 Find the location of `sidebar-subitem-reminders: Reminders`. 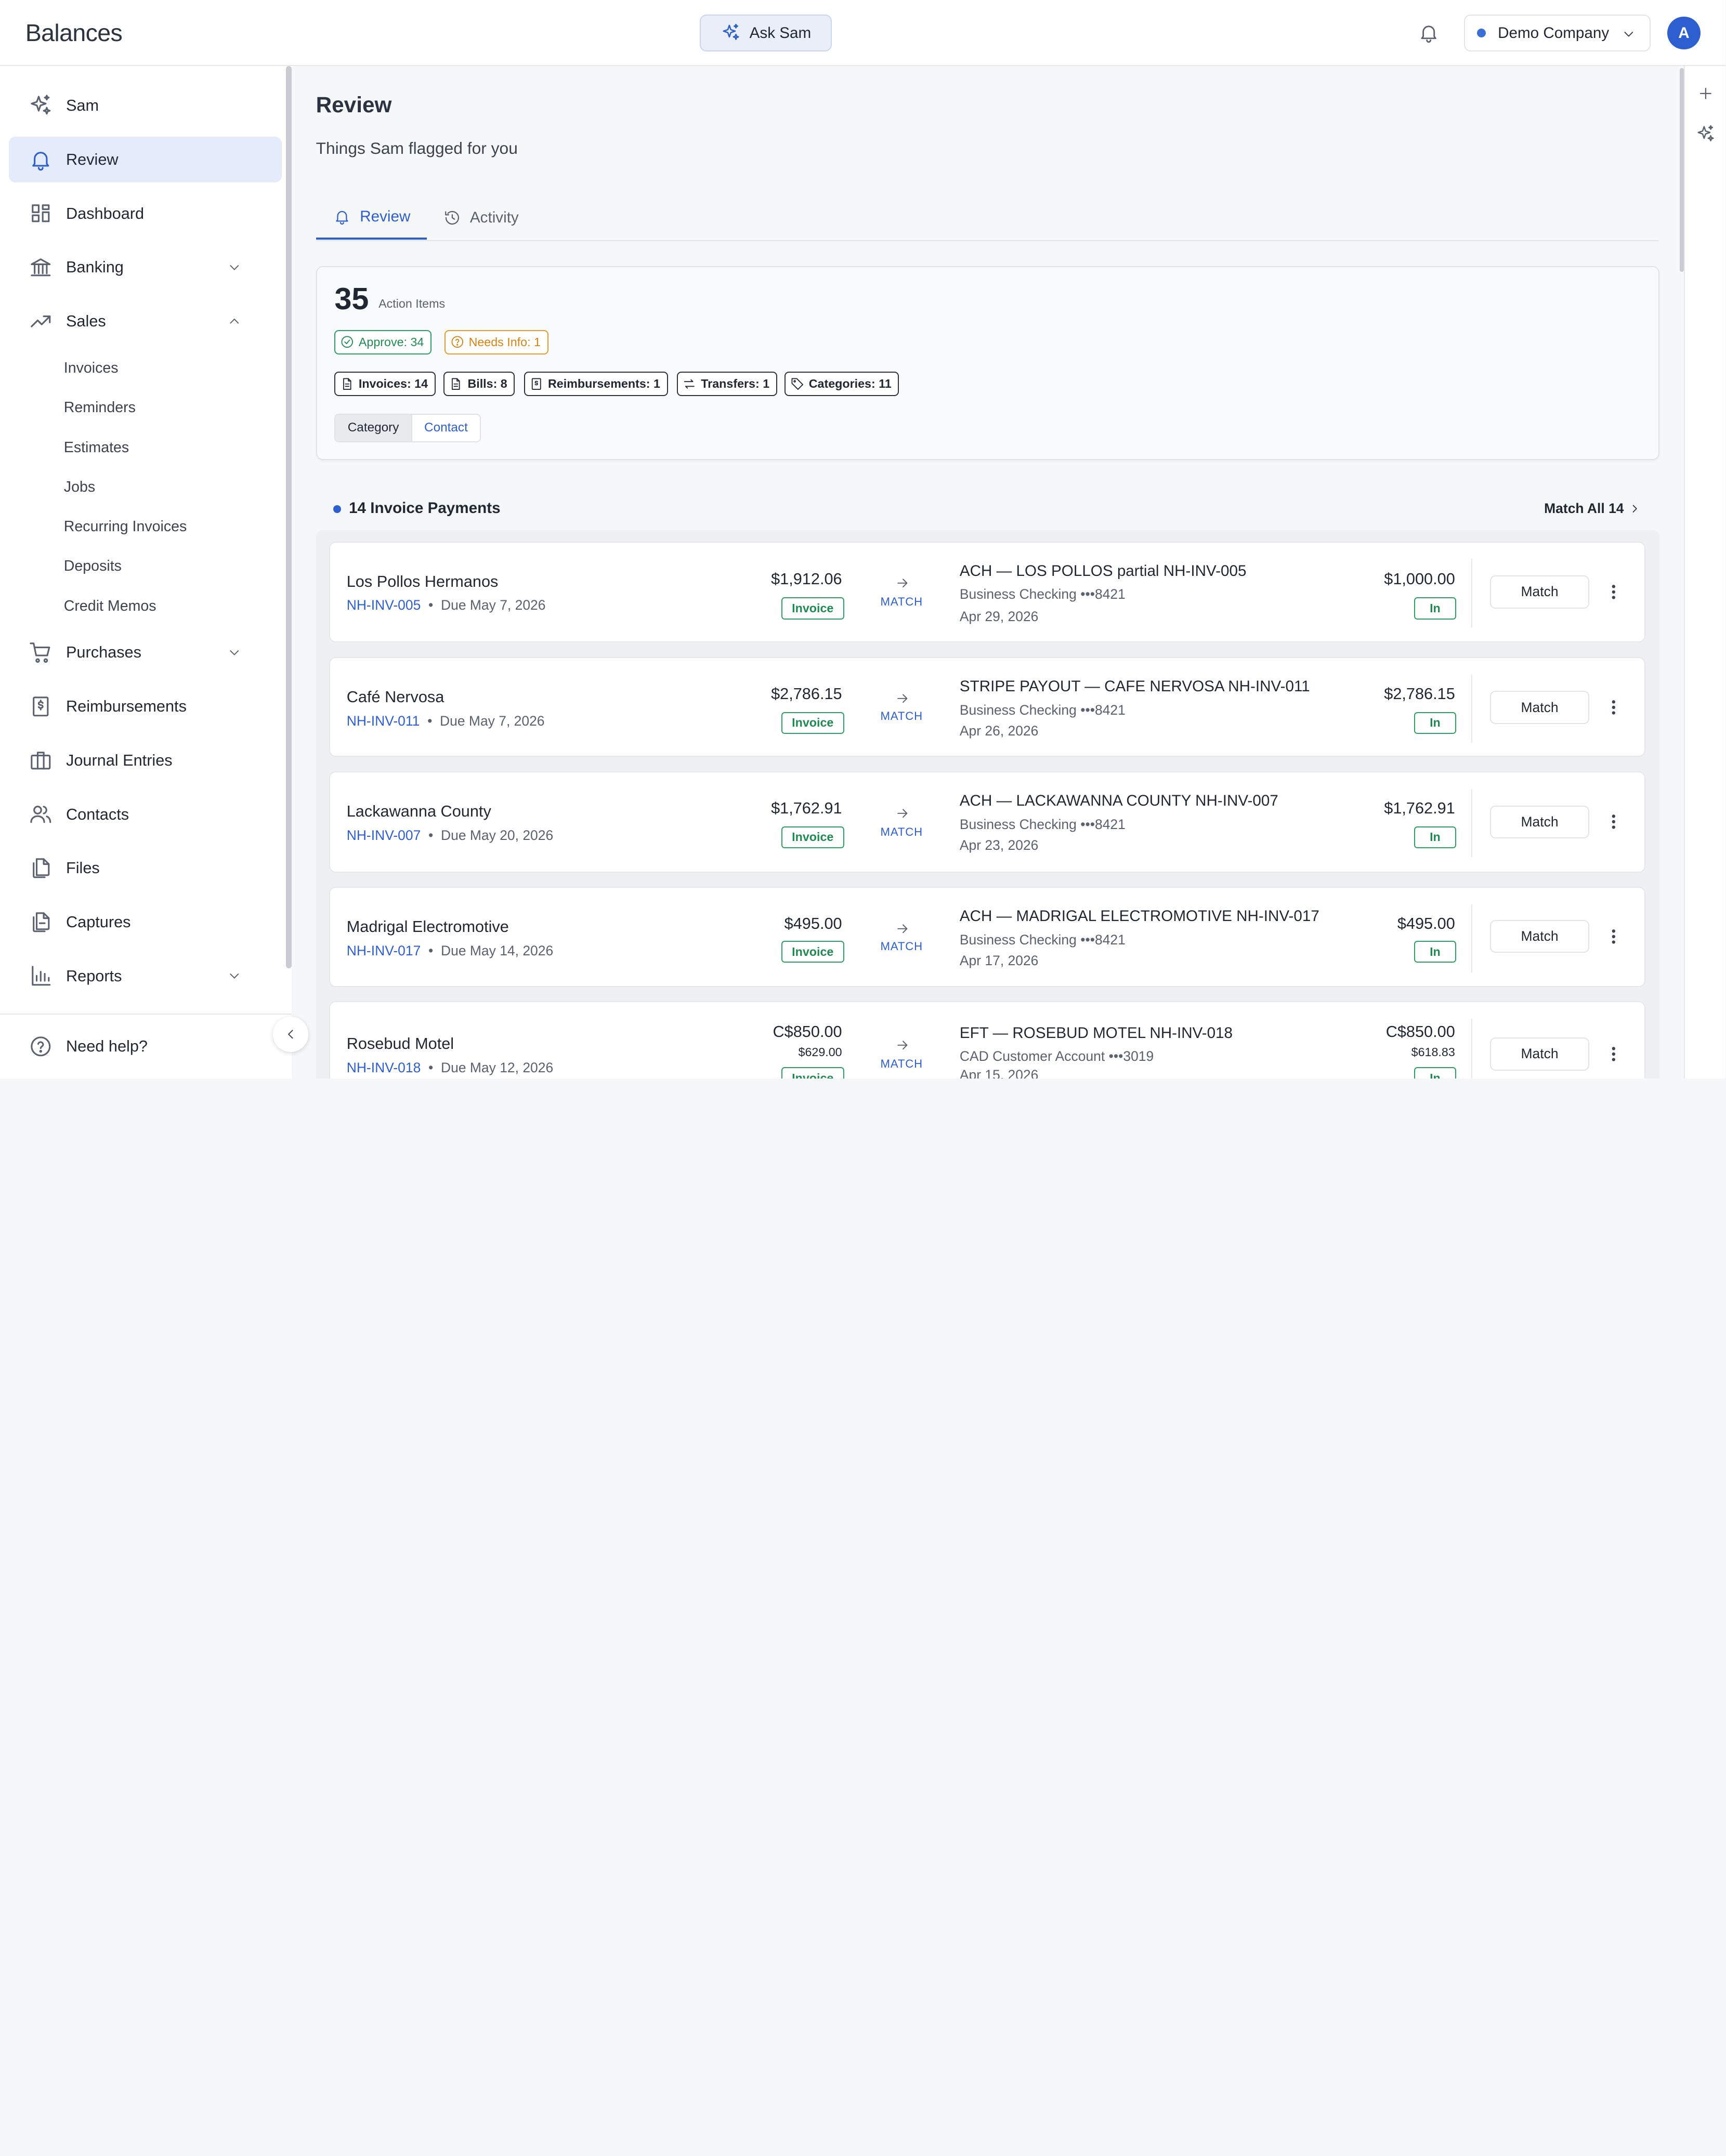

sidebar-subitem-reminders: Reminders is located at coordinates (100, 407).